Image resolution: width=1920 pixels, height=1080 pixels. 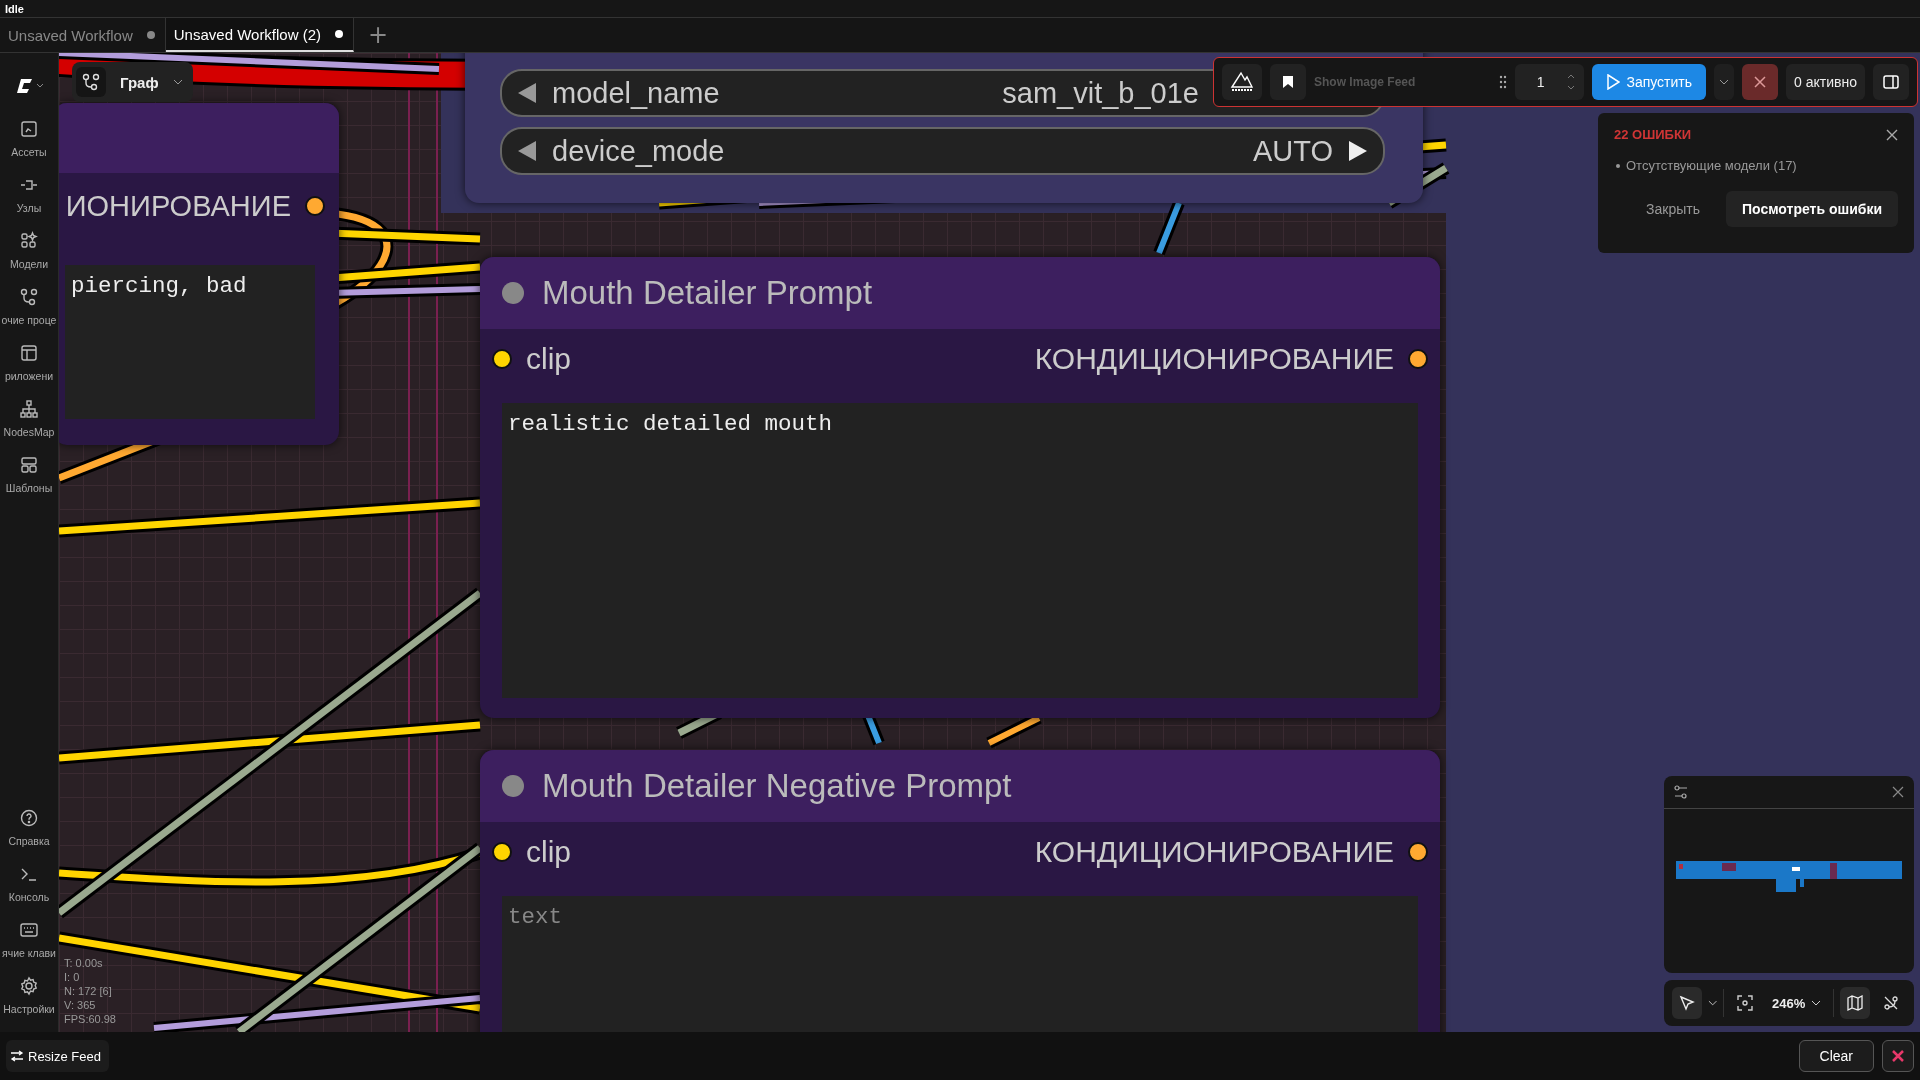 I want to click on prompt-text-area: text, so click(x=960, y=964).